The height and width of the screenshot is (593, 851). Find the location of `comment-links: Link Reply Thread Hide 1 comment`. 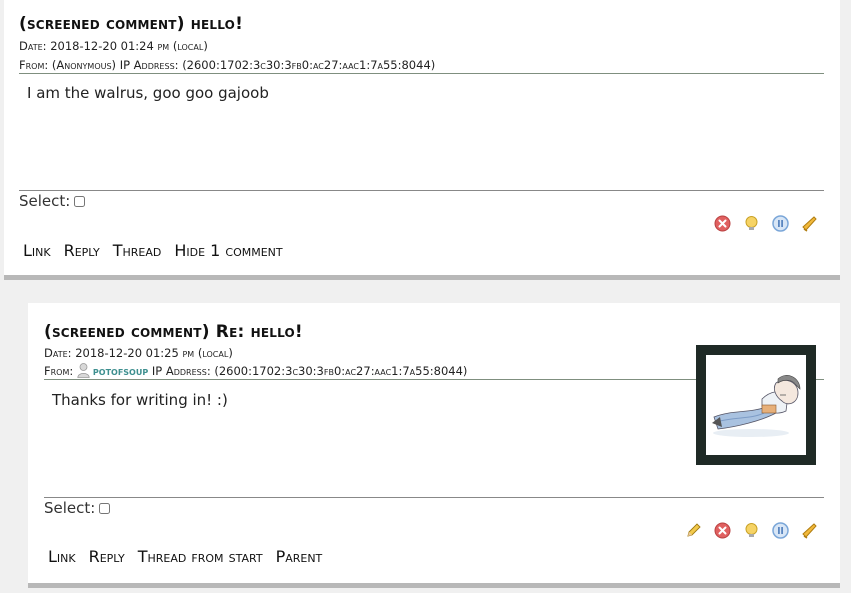

comment-links: Link Reply Thread Hide 1 comment is located at coordinates (153, 250).